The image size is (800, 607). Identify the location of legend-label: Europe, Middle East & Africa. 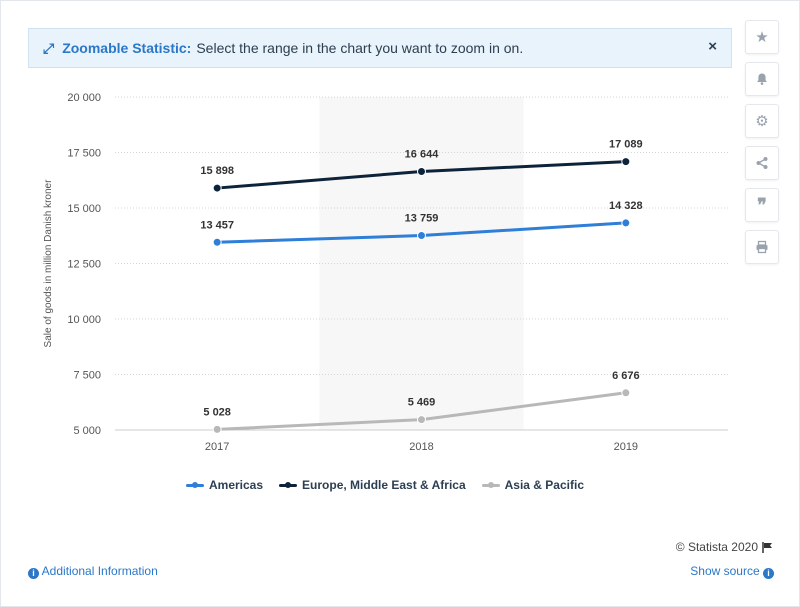
(384, 485).